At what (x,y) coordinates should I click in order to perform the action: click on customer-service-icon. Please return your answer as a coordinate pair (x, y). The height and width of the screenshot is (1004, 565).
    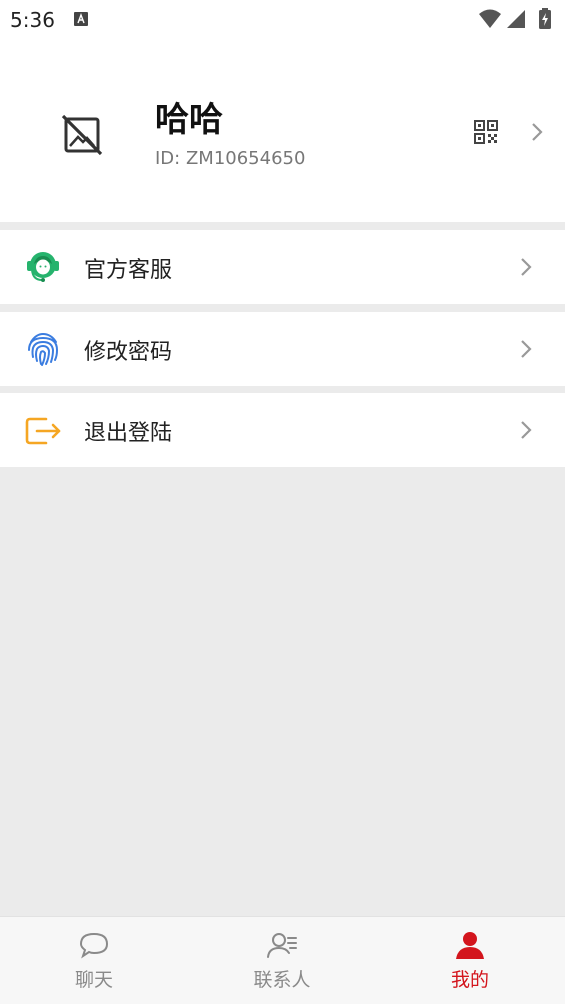
    Looking at the image, I should click on (43, 267).